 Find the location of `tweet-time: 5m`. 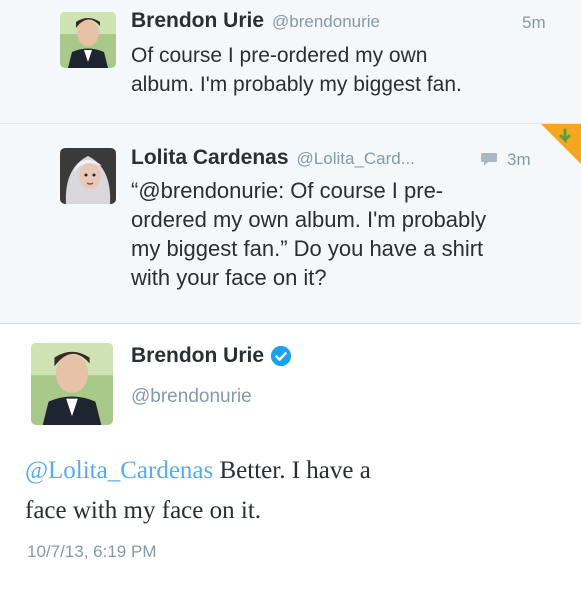

tweet-time: 5m is located at coordinates (534, 22).